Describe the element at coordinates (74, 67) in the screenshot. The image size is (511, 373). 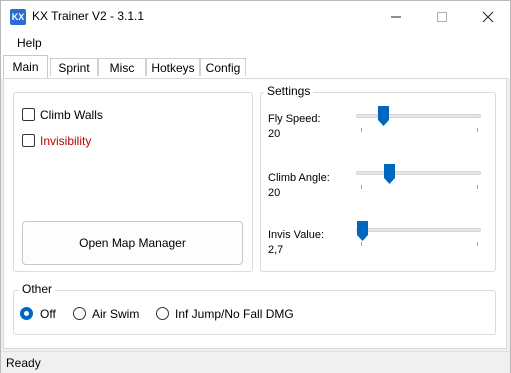
I see `tab-sprint: Sprint` at that location.